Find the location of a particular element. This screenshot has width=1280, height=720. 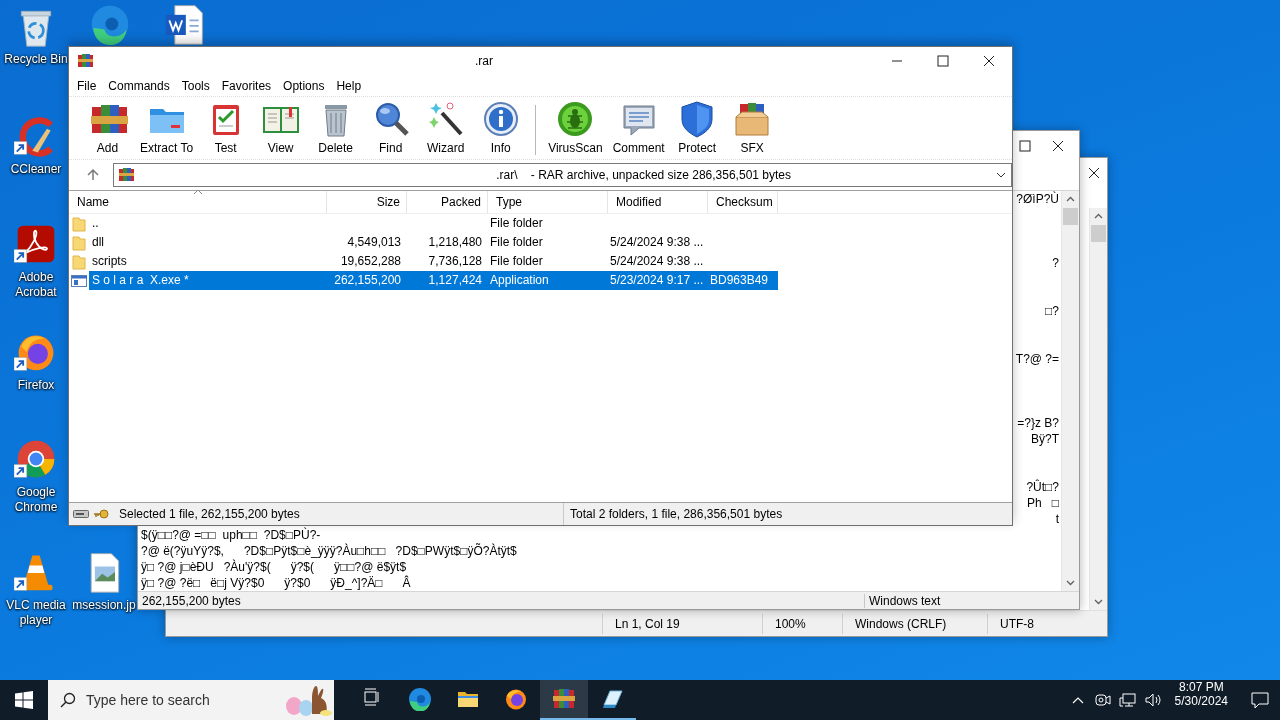

desktop-icon-label: msession.jp is located at coordinates (104, 605).